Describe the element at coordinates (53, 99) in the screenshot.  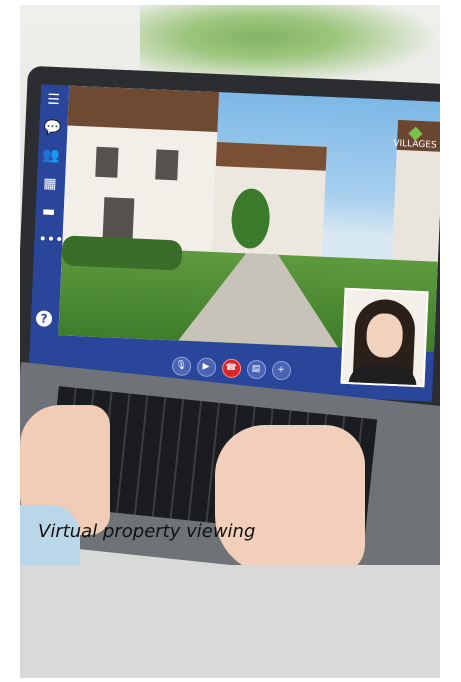
I see `menu-icon: ☰` at that location.